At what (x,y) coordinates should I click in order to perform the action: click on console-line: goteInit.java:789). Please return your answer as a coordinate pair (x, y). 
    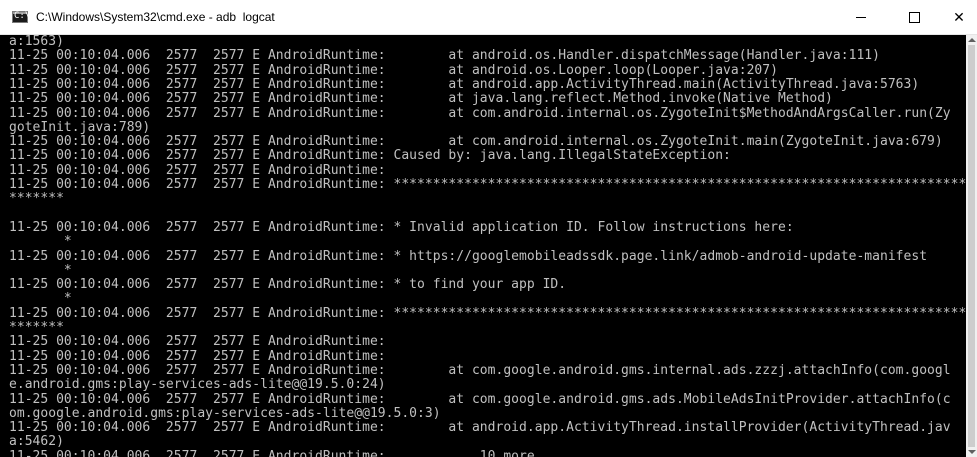
    Looking at the image, I should click on (80, 127).